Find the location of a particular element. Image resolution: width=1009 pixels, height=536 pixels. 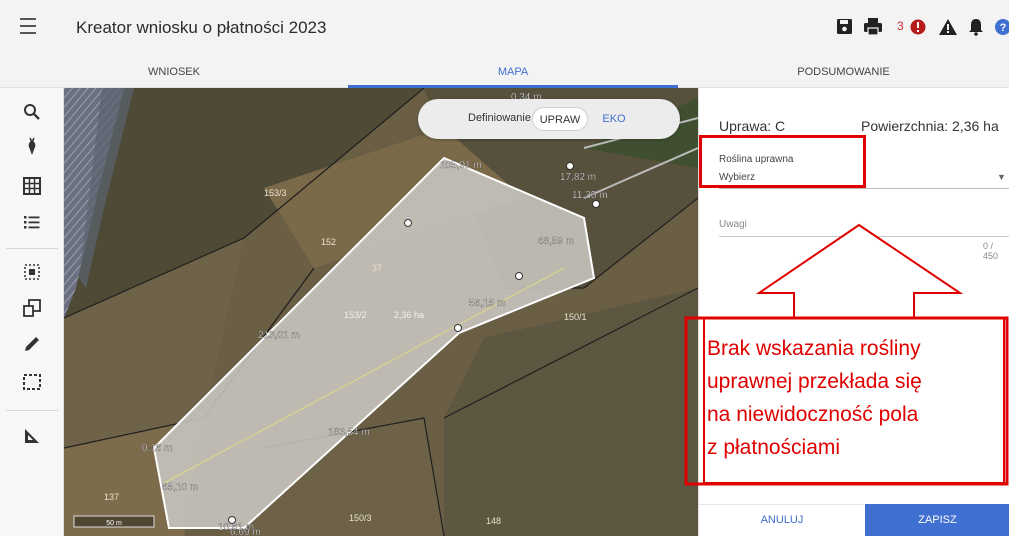

list-icon is located at coordinates (32, 222).